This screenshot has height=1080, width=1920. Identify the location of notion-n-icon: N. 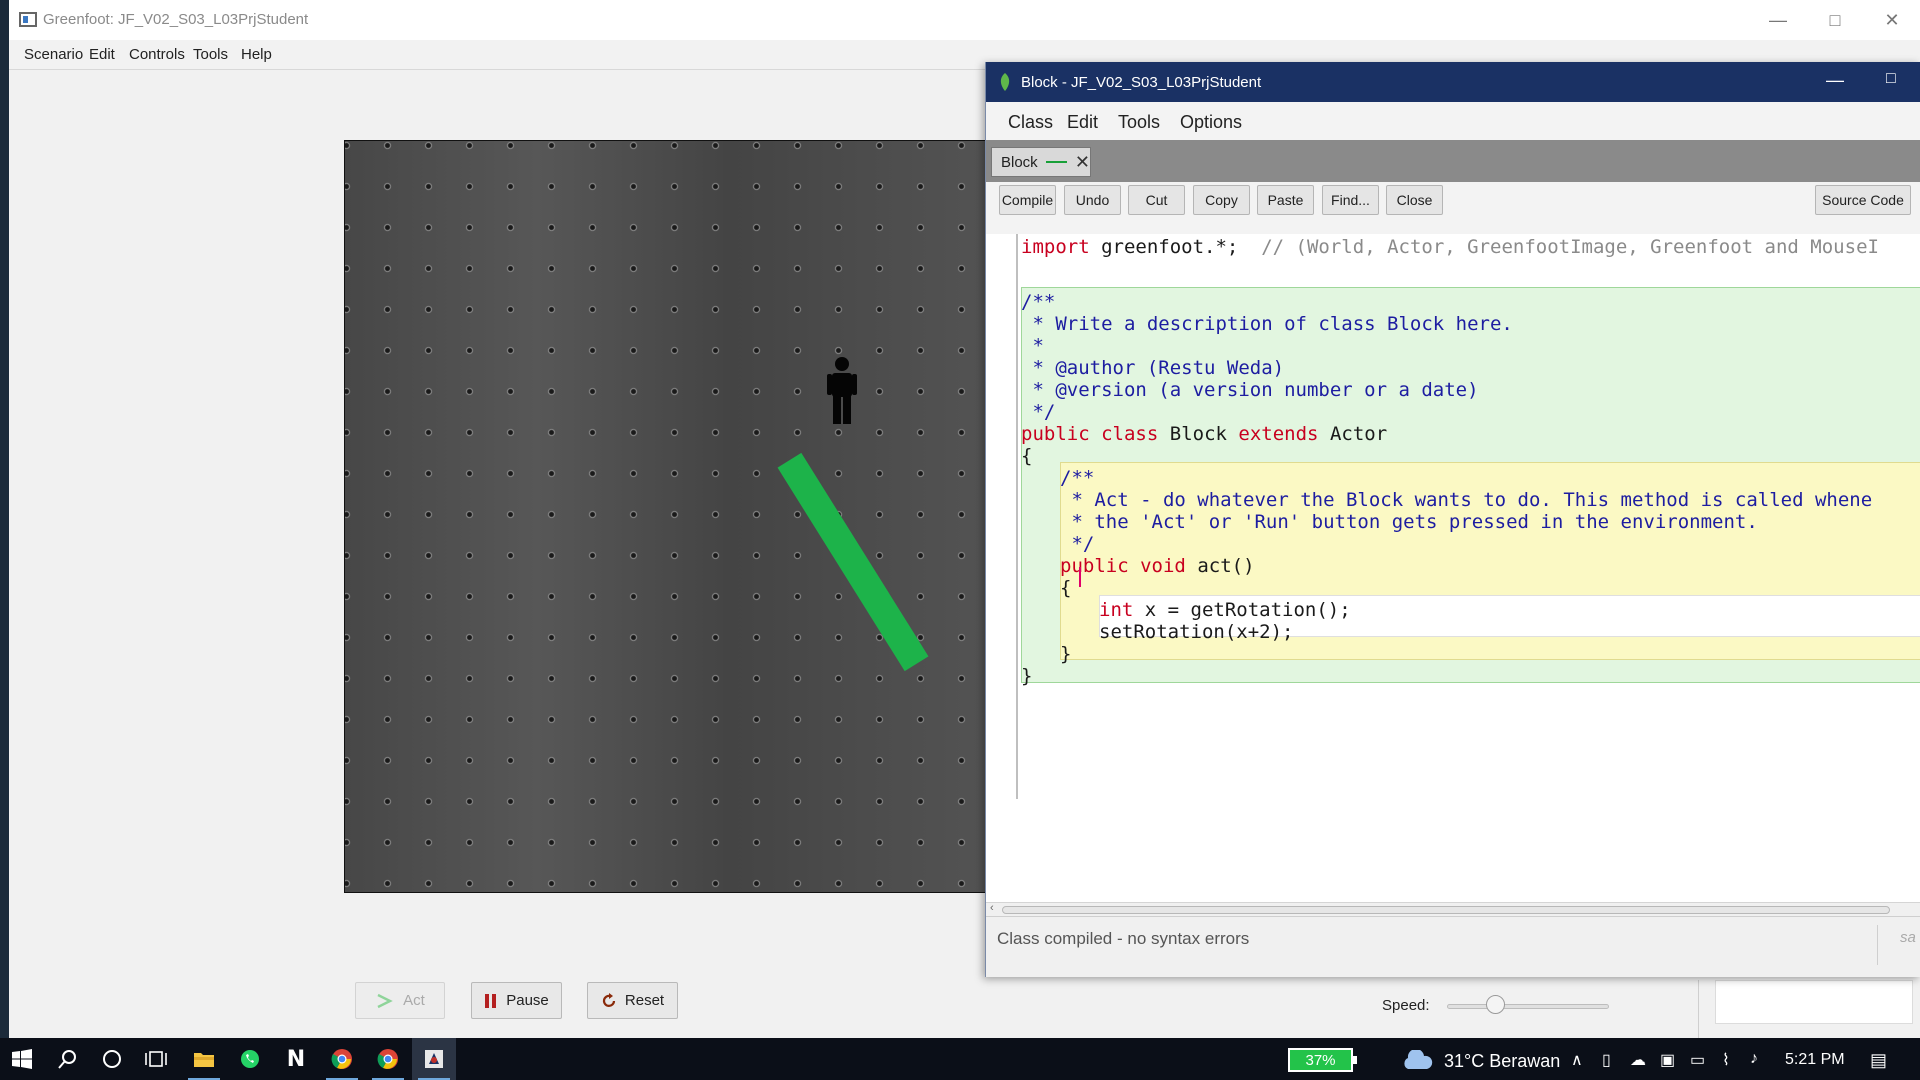
(296, 1059).